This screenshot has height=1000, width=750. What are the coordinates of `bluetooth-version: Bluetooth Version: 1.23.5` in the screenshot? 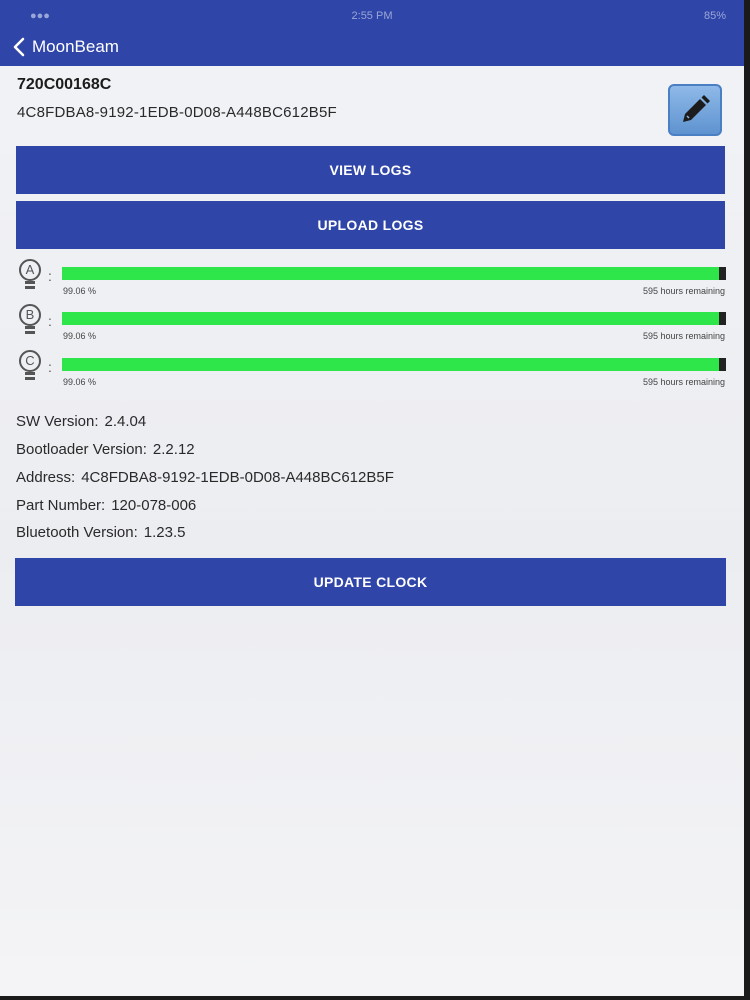 It's located at (100, 532).